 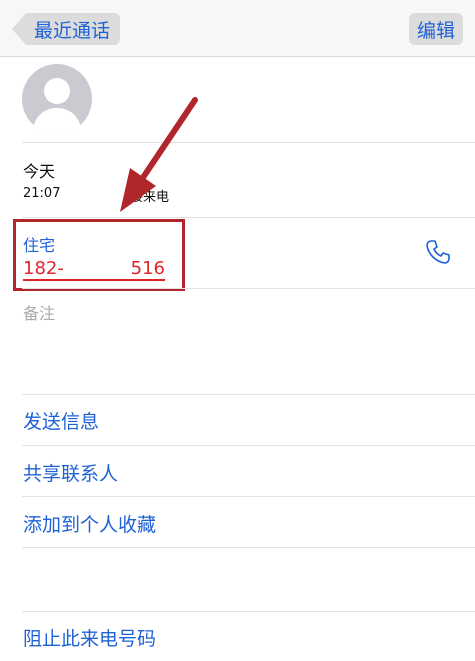 What do you see at coordinates (150, 197) in the screenshot?
I see `recent-call-type: 接来电` at bounding box center [150, 197].